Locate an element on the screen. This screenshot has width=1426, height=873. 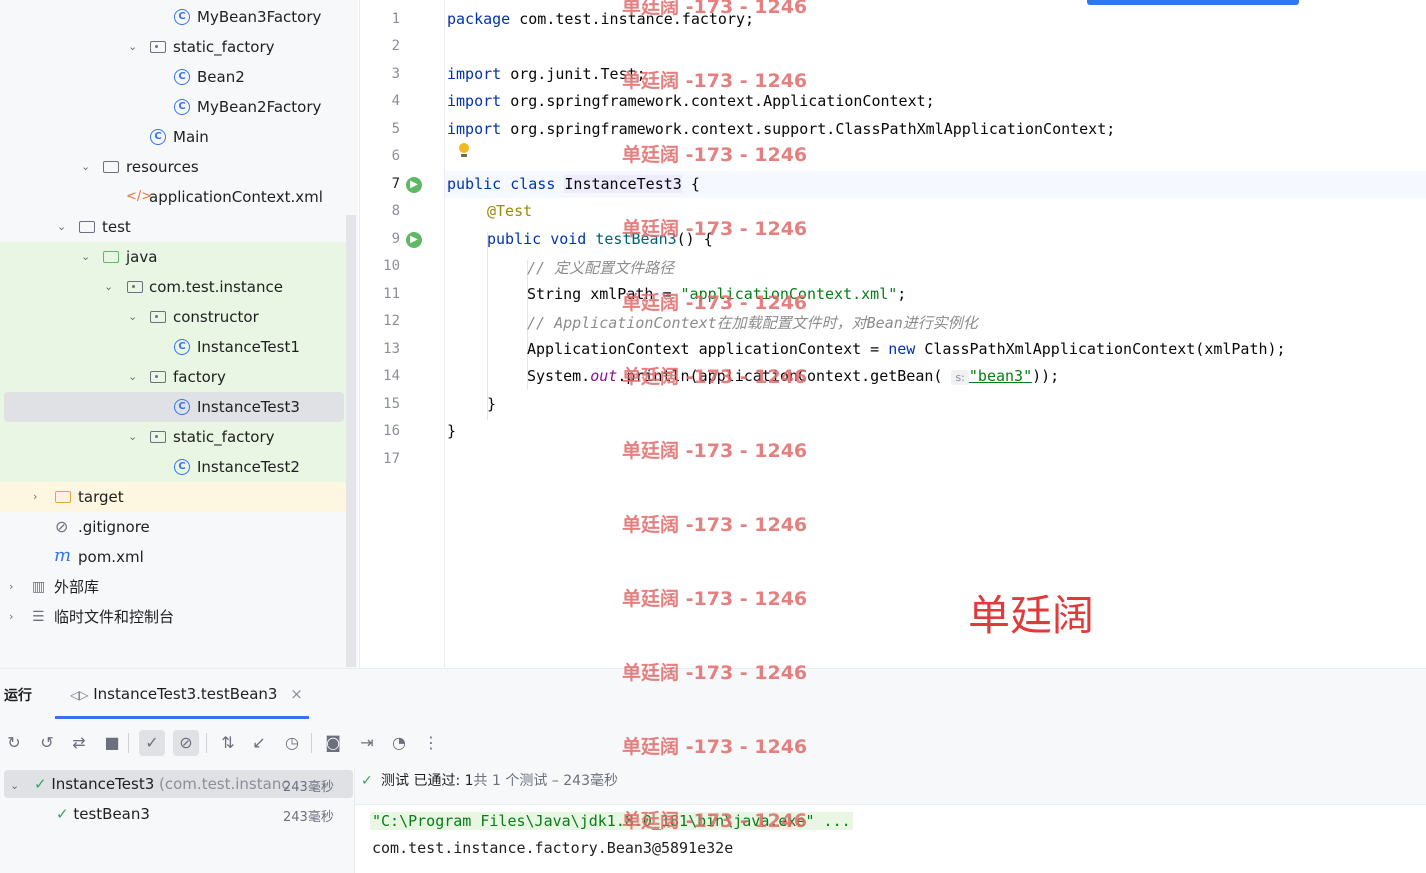
tree-item-mybean2factory: C MyBean2Factory is located at coordinates (173, 107).